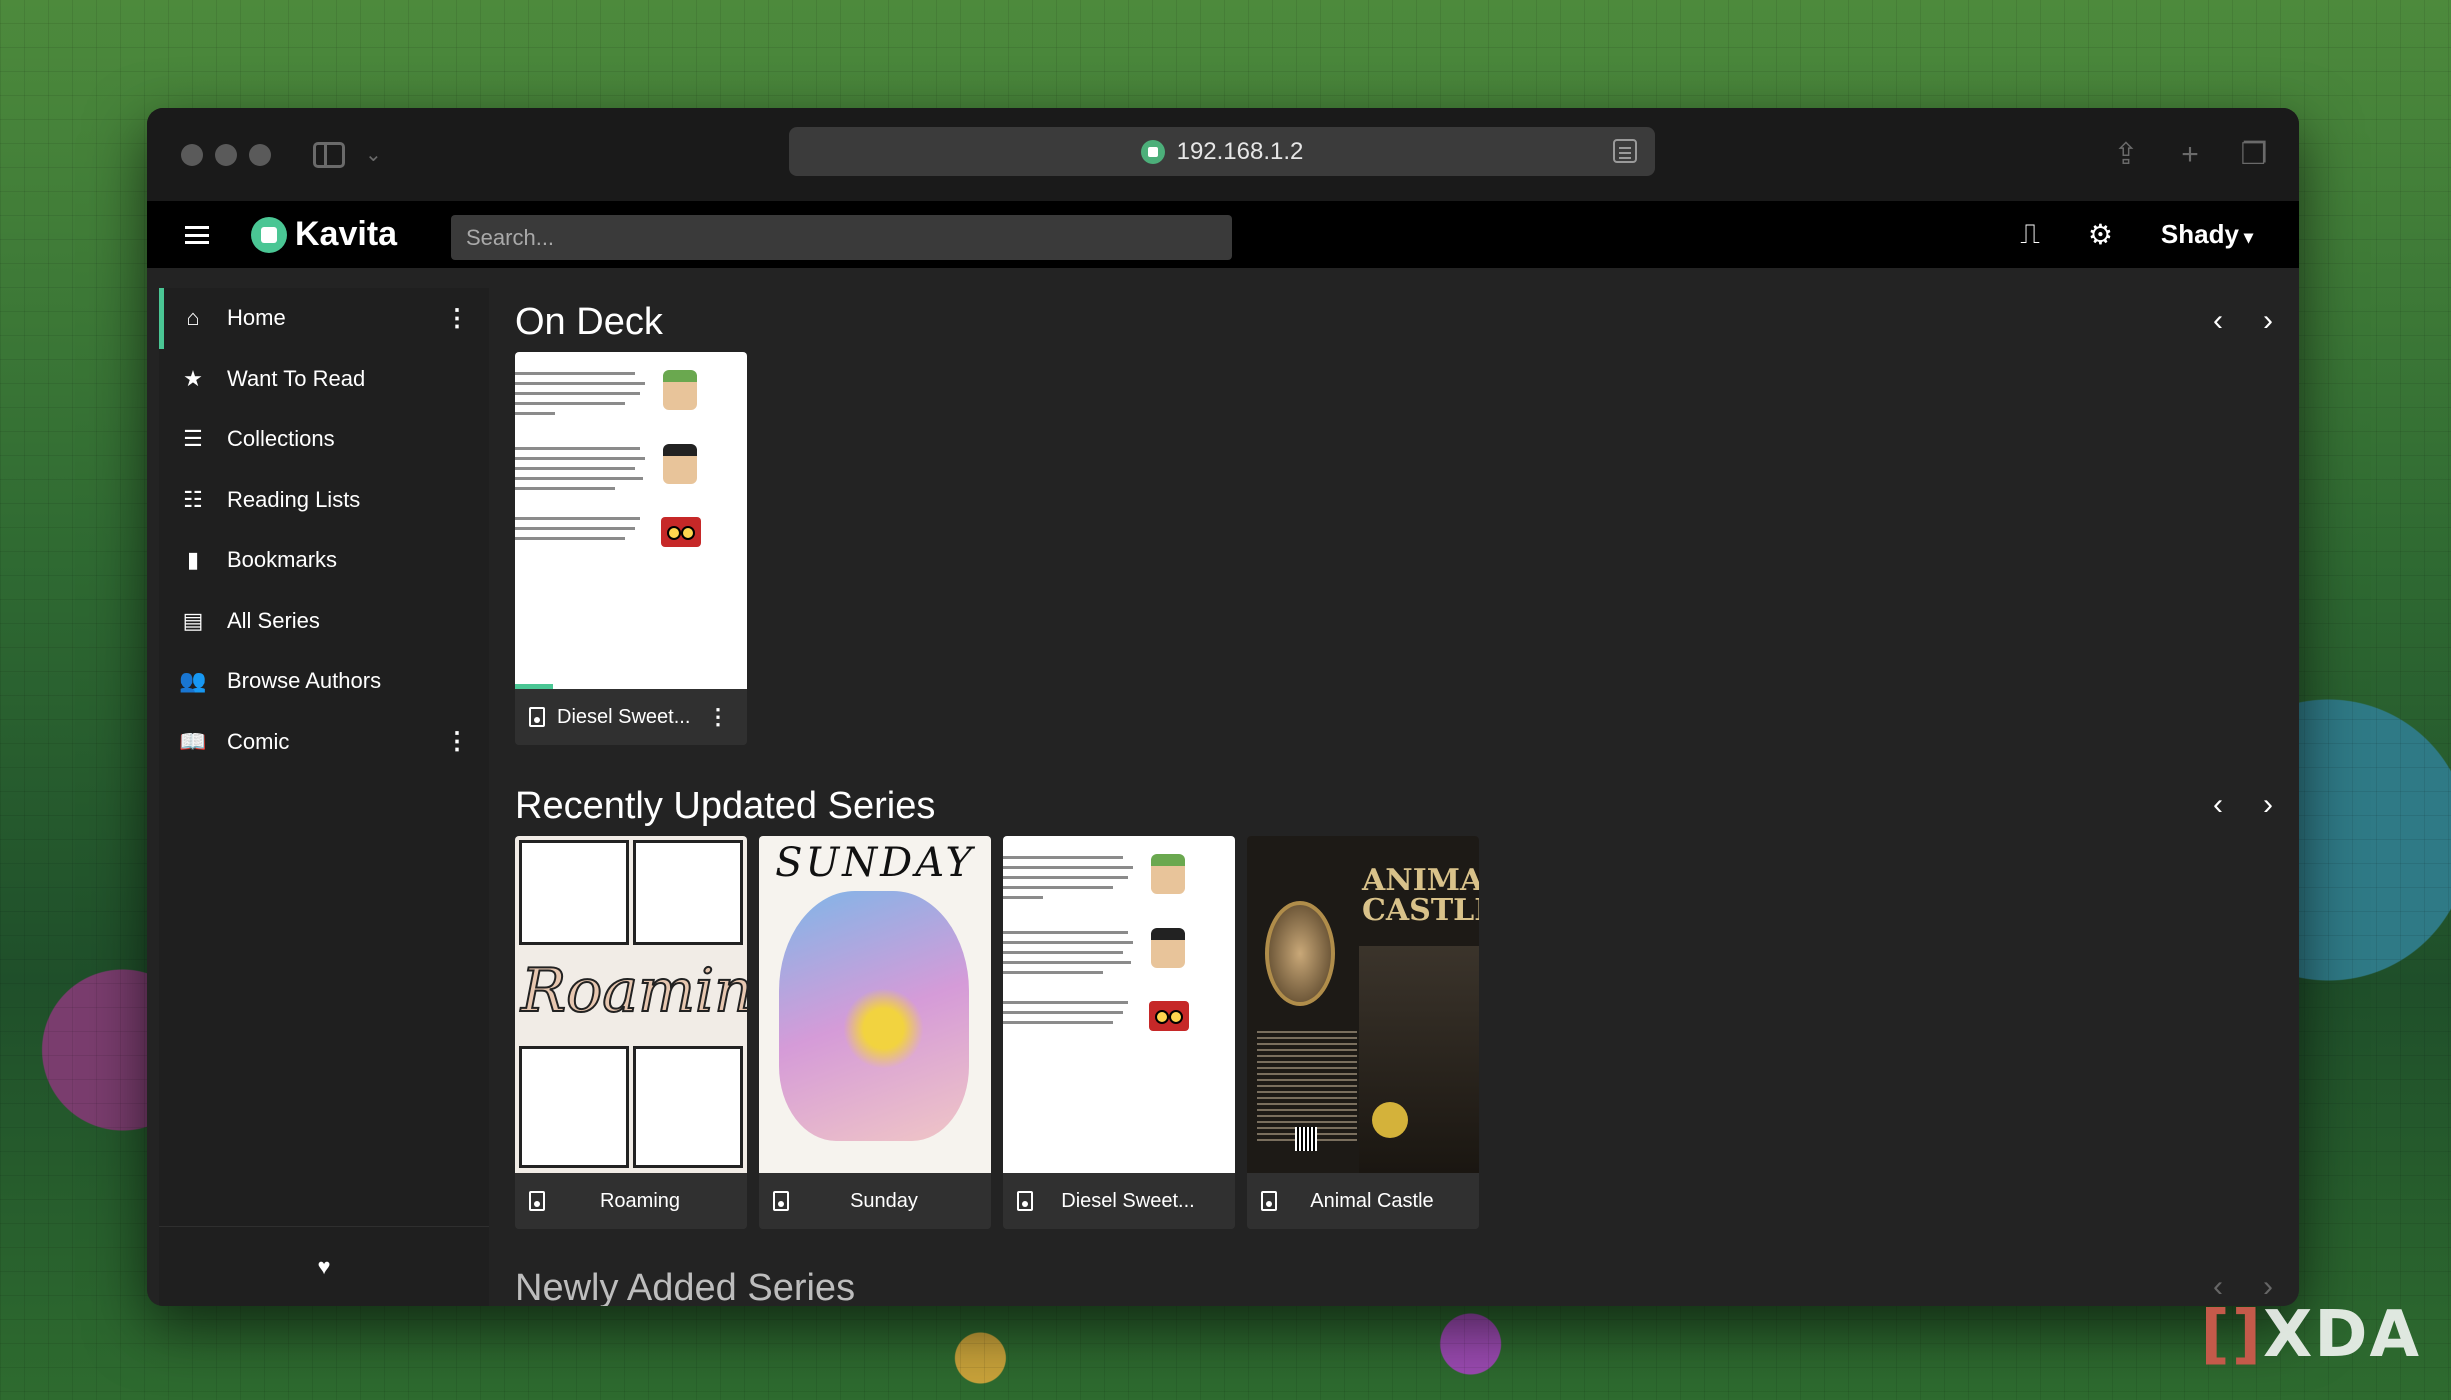 Image resolution: width=2451 pixels, height=1400 pixels. I want to click on close-window-button, so click(192, 154).